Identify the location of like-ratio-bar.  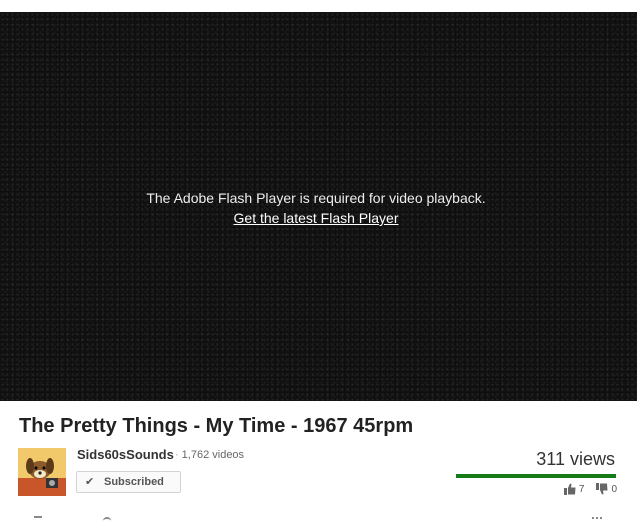
(536, 476).